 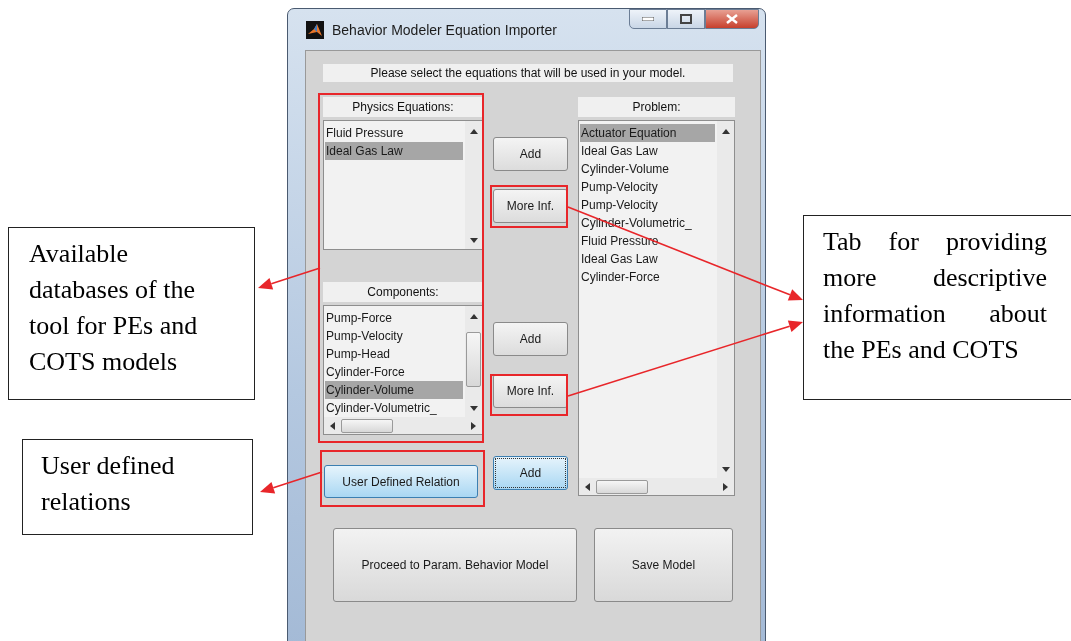 What do you see at coordinates (394, 354) in the screenshot?
I see `list-item: Pump-Head` at bounding box center [394, 354].